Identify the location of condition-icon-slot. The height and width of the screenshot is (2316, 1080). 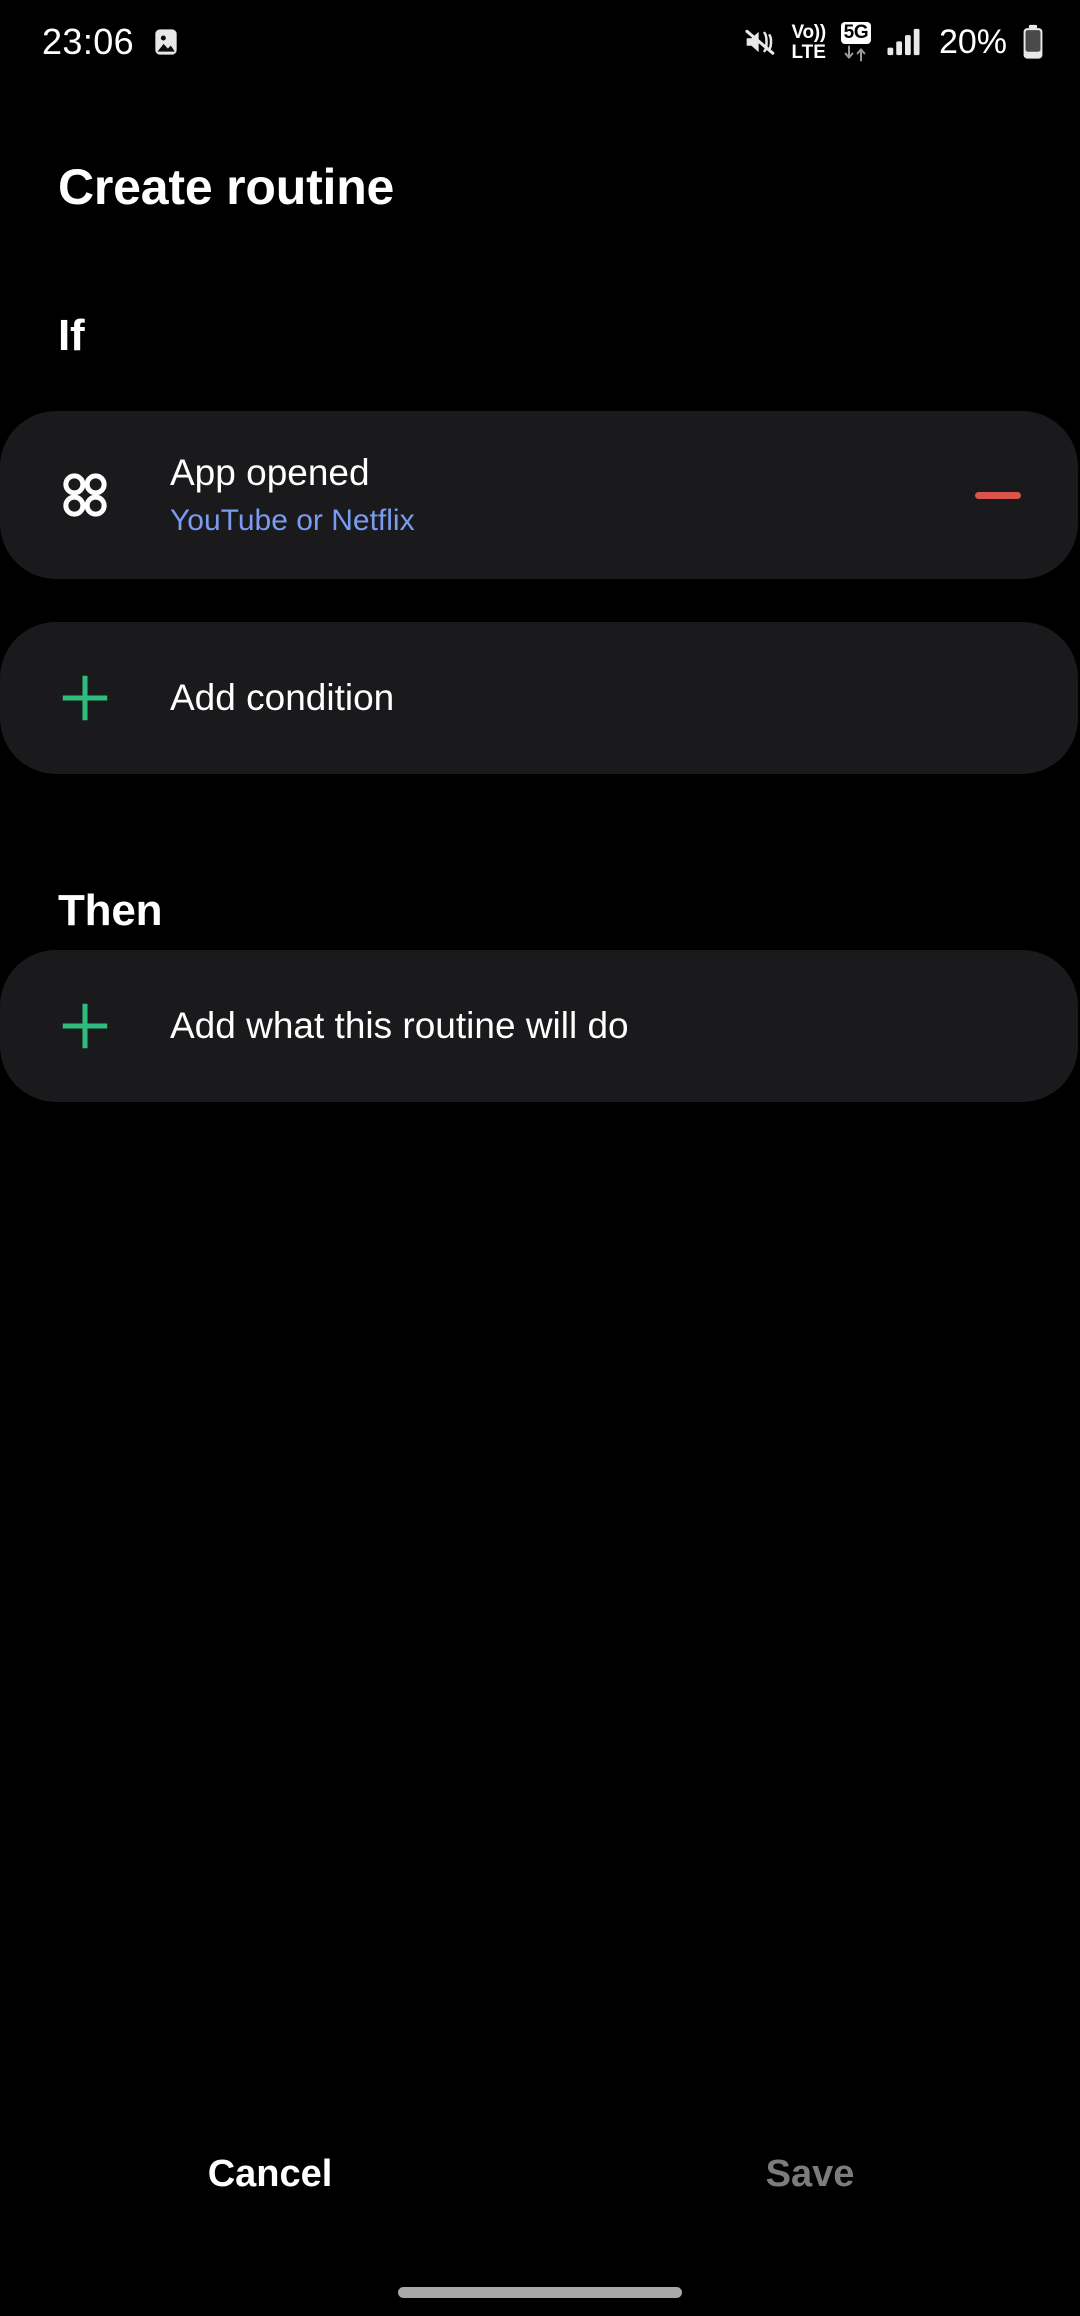
(85, 495).